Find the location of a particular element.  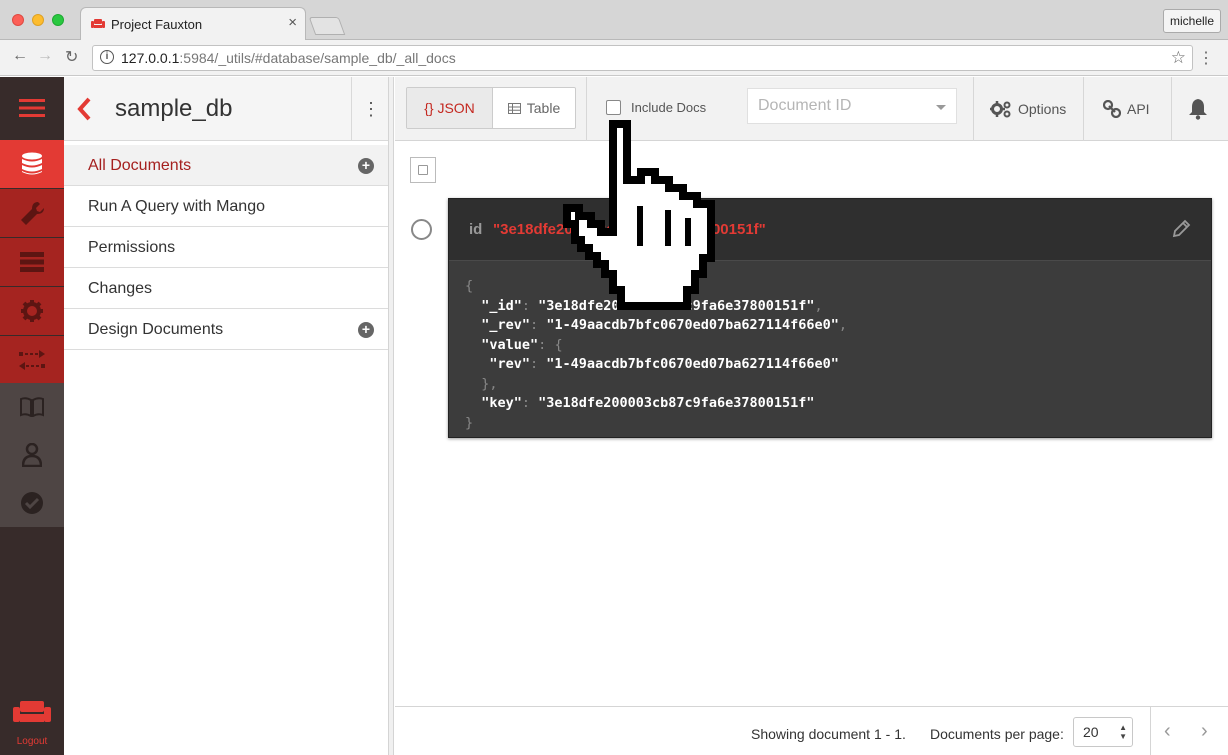

json-view-button: {} JSON is located at coordinates (450, 108).